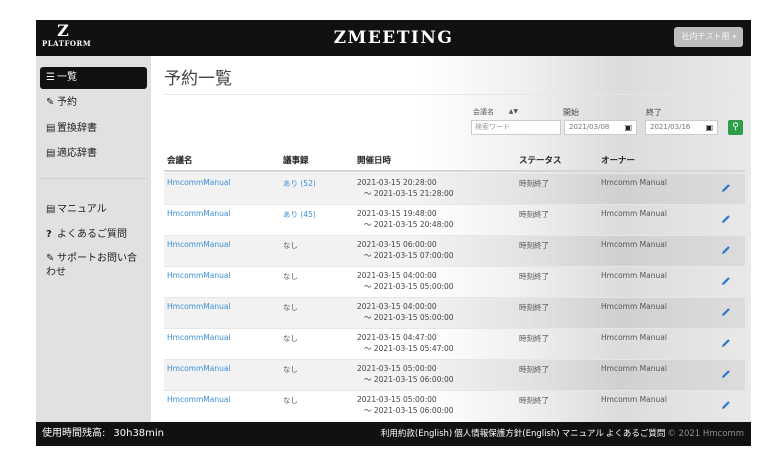 This screenshot has width=783, height=463. I want to click on footer-link-manual: マニュアル, so click(583, 434).